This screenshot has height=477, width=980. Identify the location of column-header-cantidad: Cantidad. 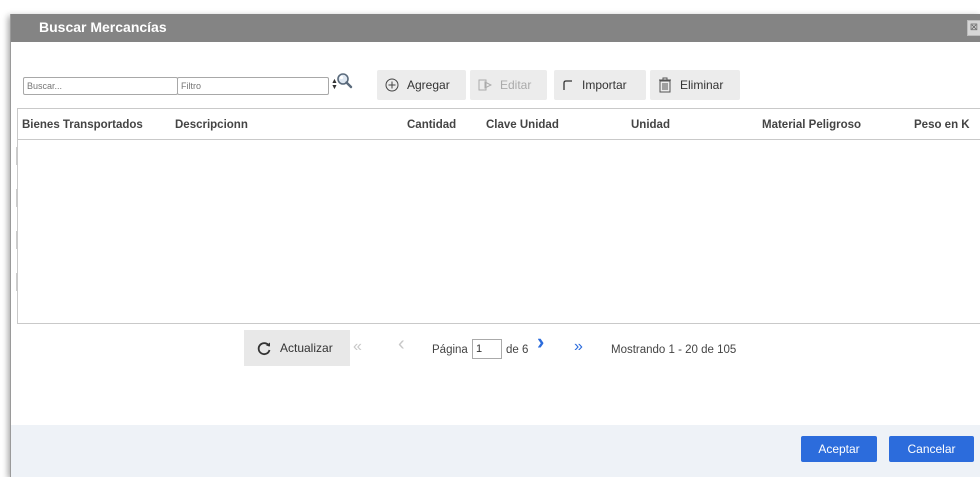
(431, 125).